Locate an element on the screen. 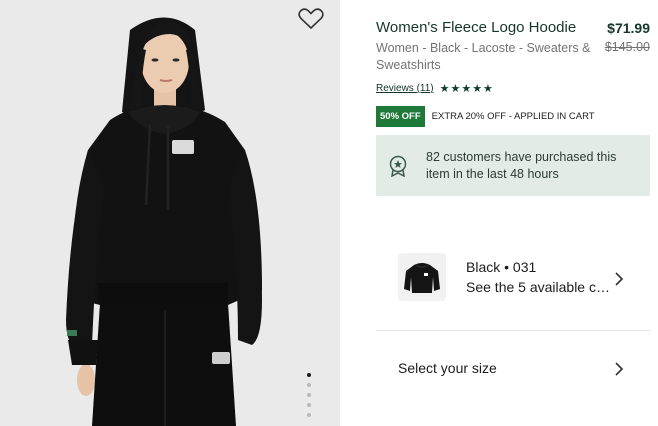 The height and width of the screenshot is (426, 658). color-selector: Black • 031 See the 5 available colors is located at coordinates (513, 288).